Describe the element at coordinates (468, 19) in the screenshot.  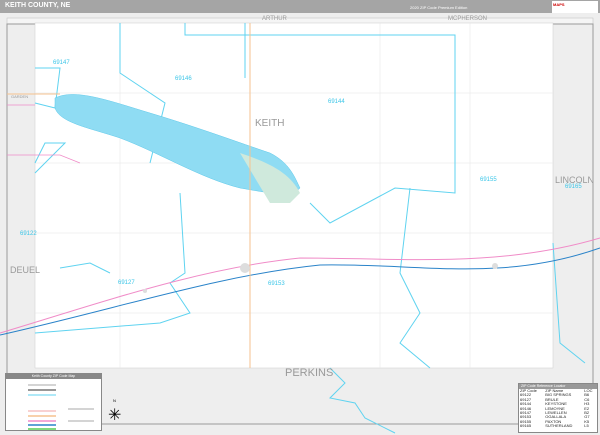
I see `neighbor-north2: MCPHERSON` at that location.